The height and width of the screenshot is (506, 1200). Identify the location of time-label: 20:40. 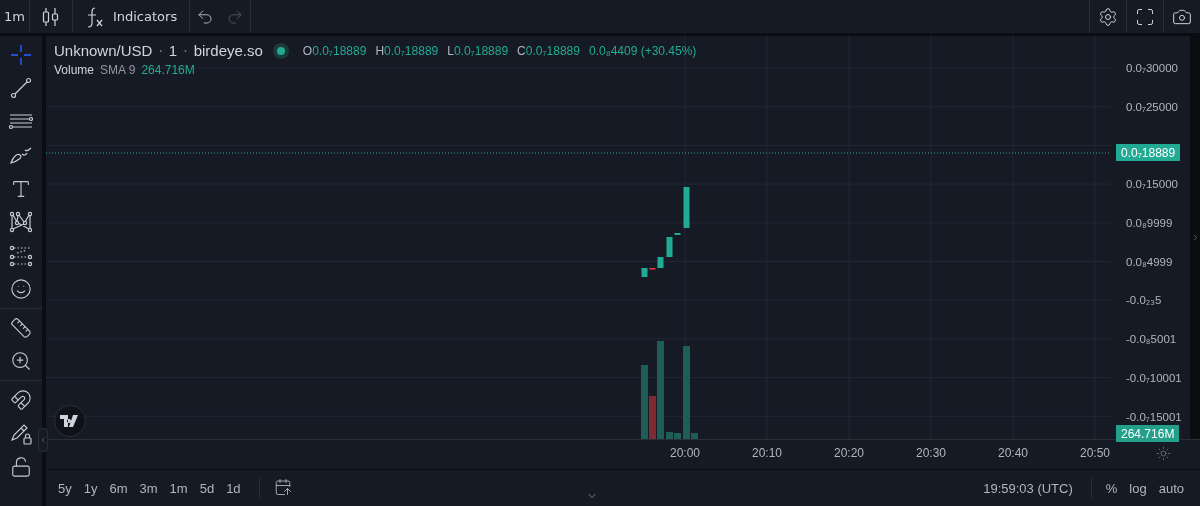
(1013, 453).